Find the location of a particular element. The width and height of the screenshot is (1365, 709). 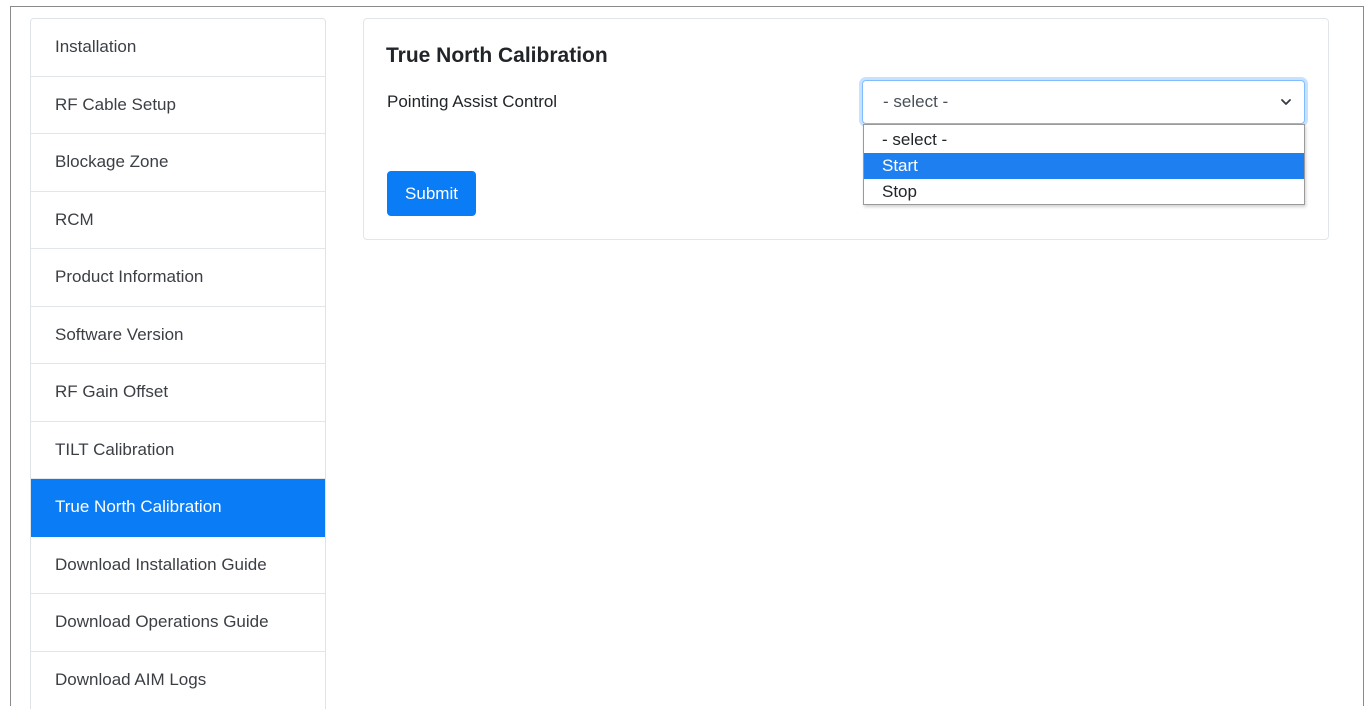

sidebar-item-software-version: Software Version is located at coordinates (178, 336).